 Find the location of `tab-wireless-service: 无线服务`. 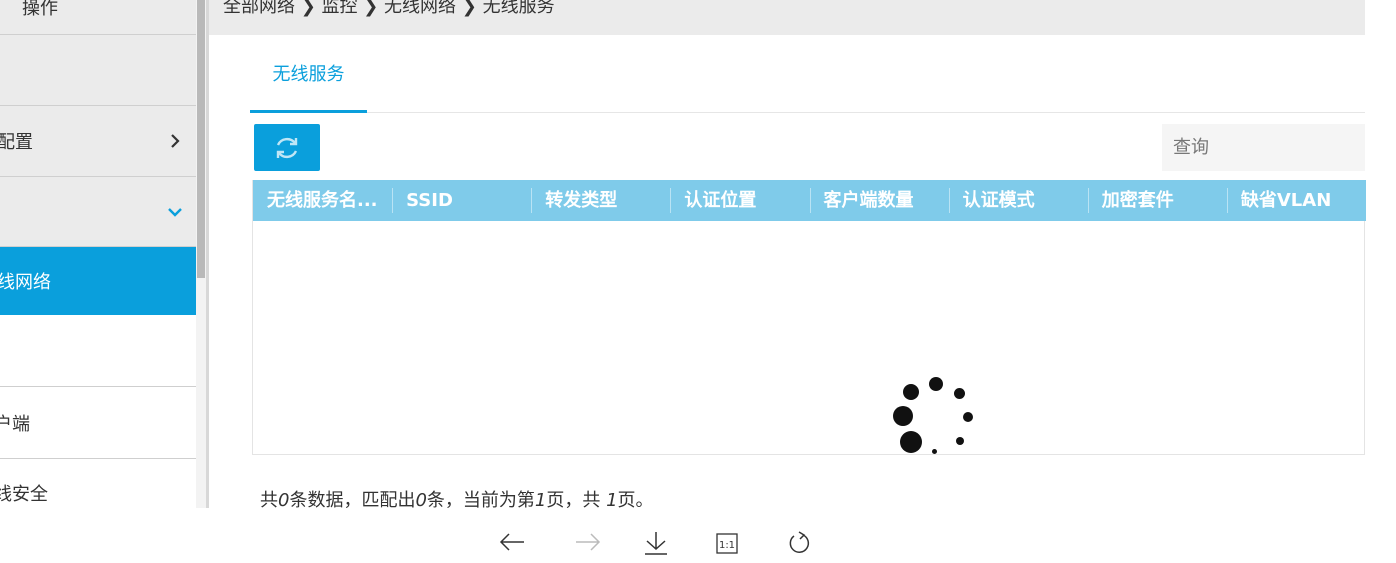

tab-wireless-service: 无线服务 is located at coordinates (308, 81).